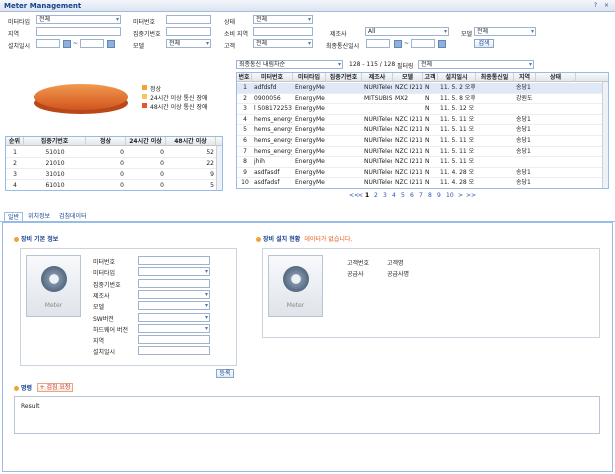 The height and width of the screenshot is (474, 615). What do you see at coordinates (92, 43) in the screenshot?
I see `install-date-to-input` at bounding box center [92, 43].